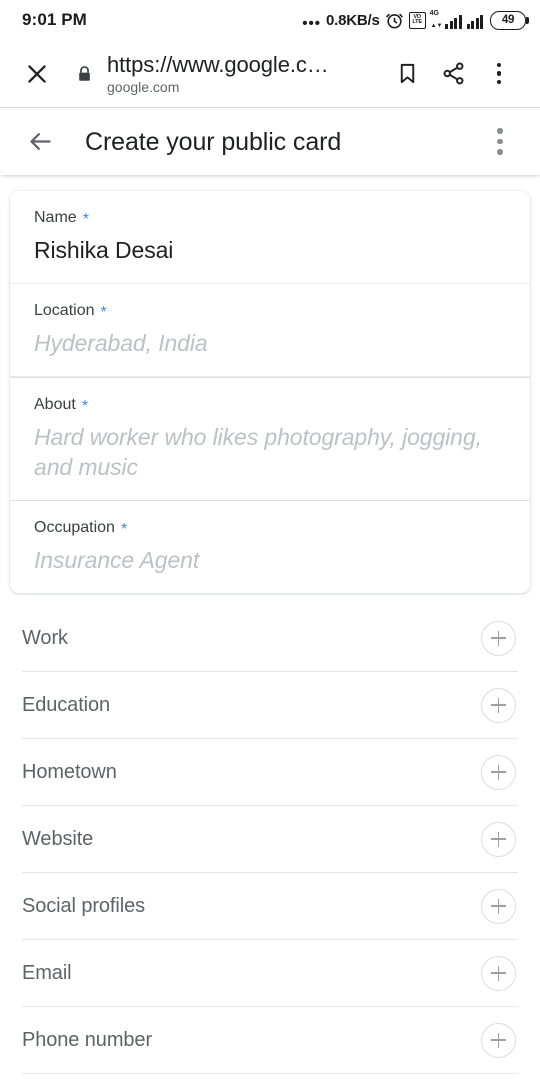 The image size is (540, 1080). What do you see at coordinates (270, 1077) in the screenshot?
I see `required-footnote: * Required` at bounding box center [270, 1077].